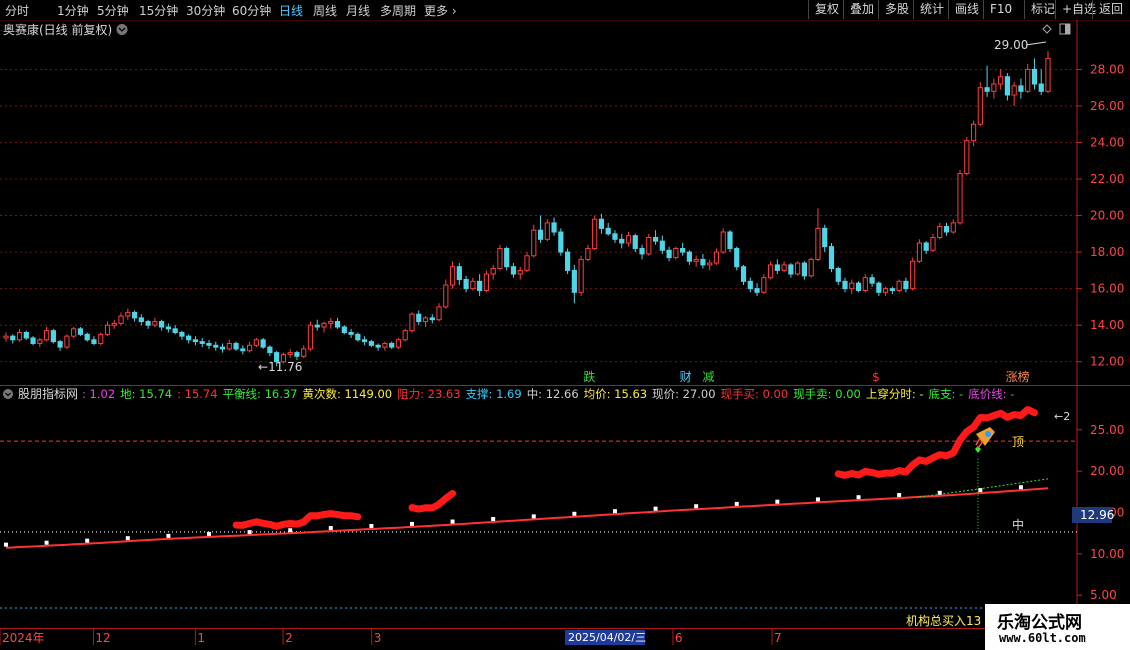  I want to click on panel-toggle-icon, so click(1065, 29).